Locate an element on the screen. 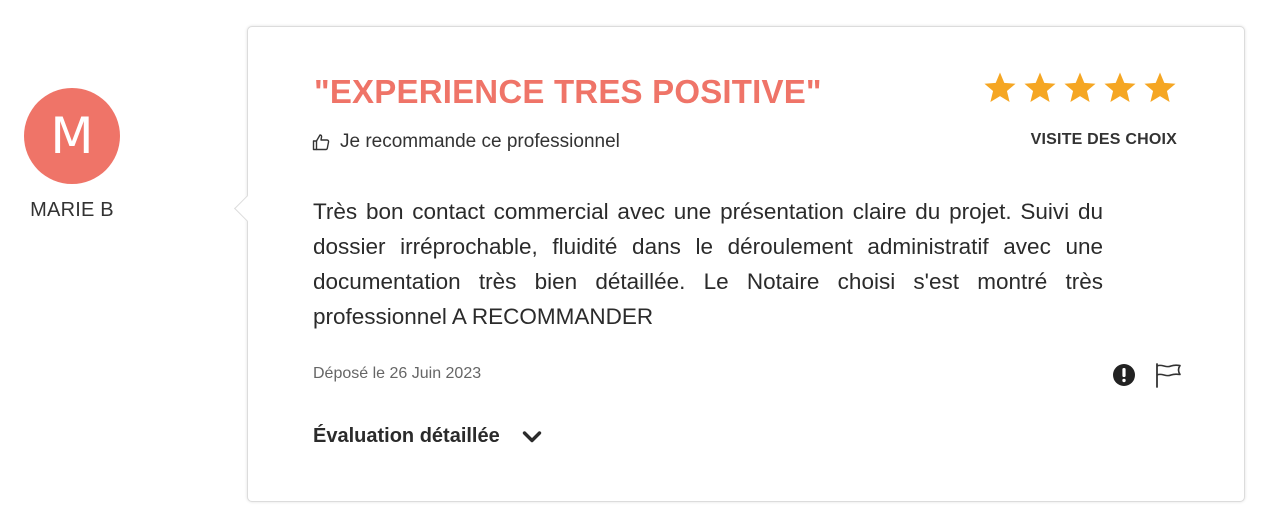  exclamation-icon is located at coordinates (1124, 375).